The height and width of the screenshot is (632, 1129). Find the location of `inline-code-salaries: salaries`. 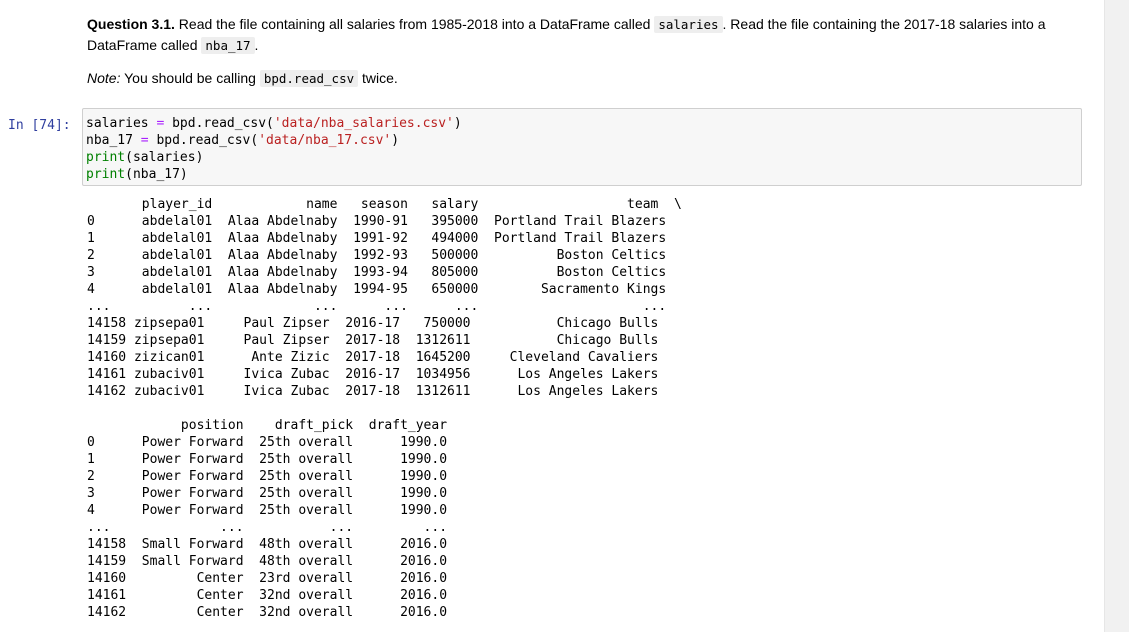

inline-code-salaries: salaries is located at coordinates (688, 24).